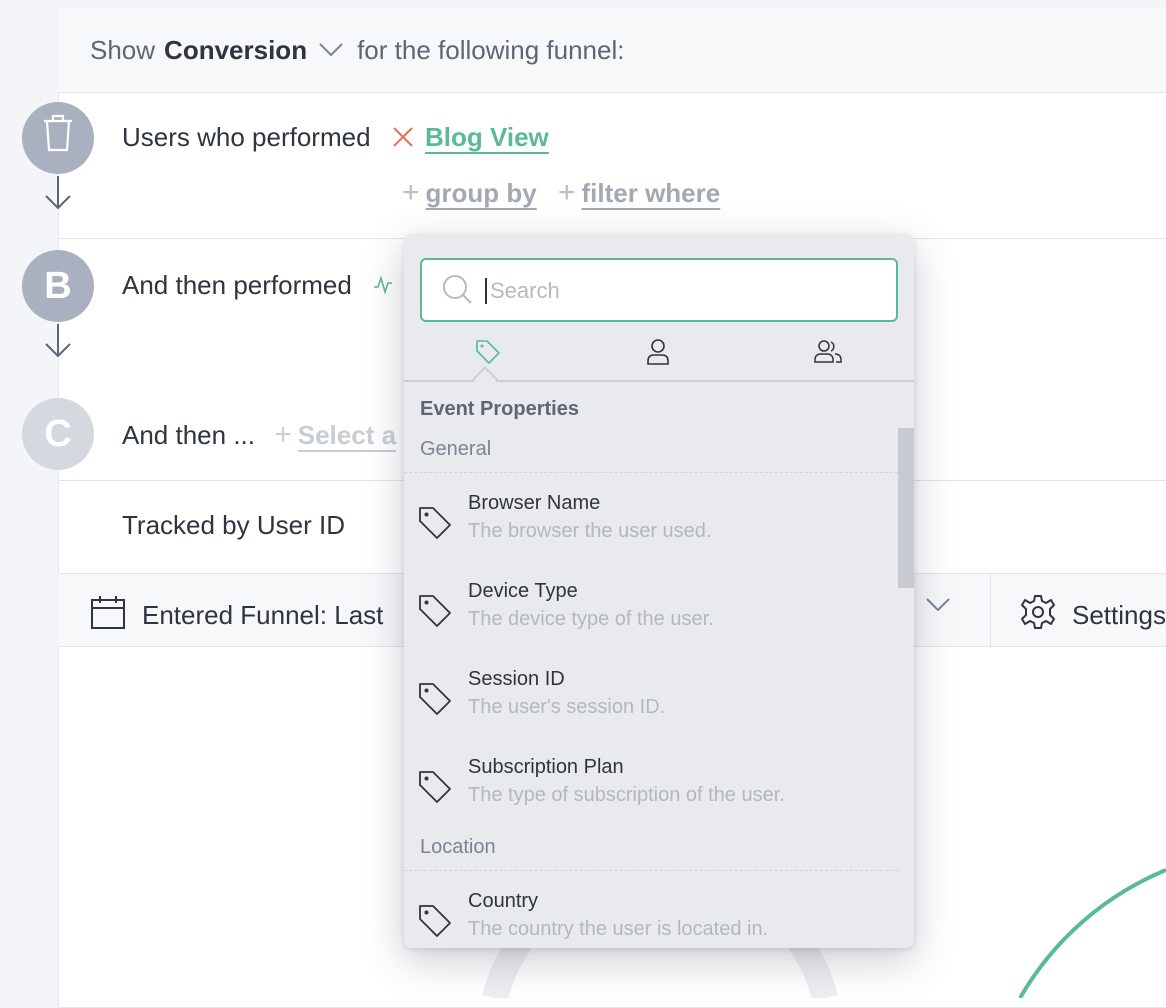  What do you see at coordinates (499, 409) in the screenshot?
I see `section-title: Event Properties` at bounding box center [499, 409].